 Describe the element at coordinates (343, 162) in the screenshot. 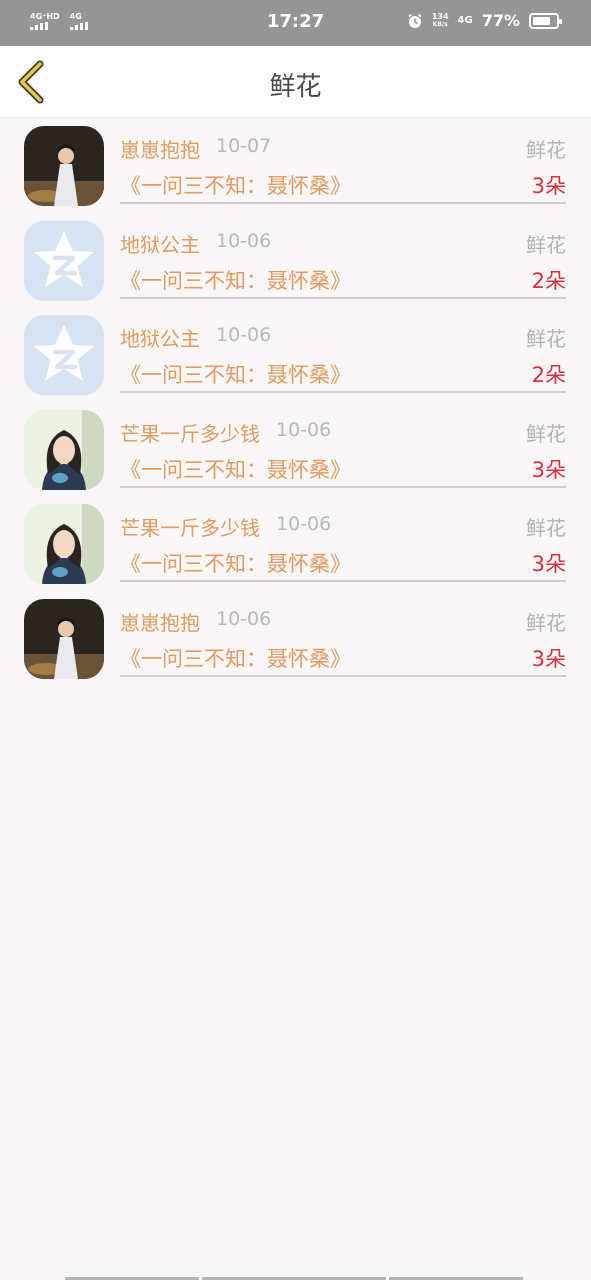

I see `list-item-content: 崽崽抱抱 10-07 鲜花 《一问三不知：聂怀桑》 3朵` at that location.